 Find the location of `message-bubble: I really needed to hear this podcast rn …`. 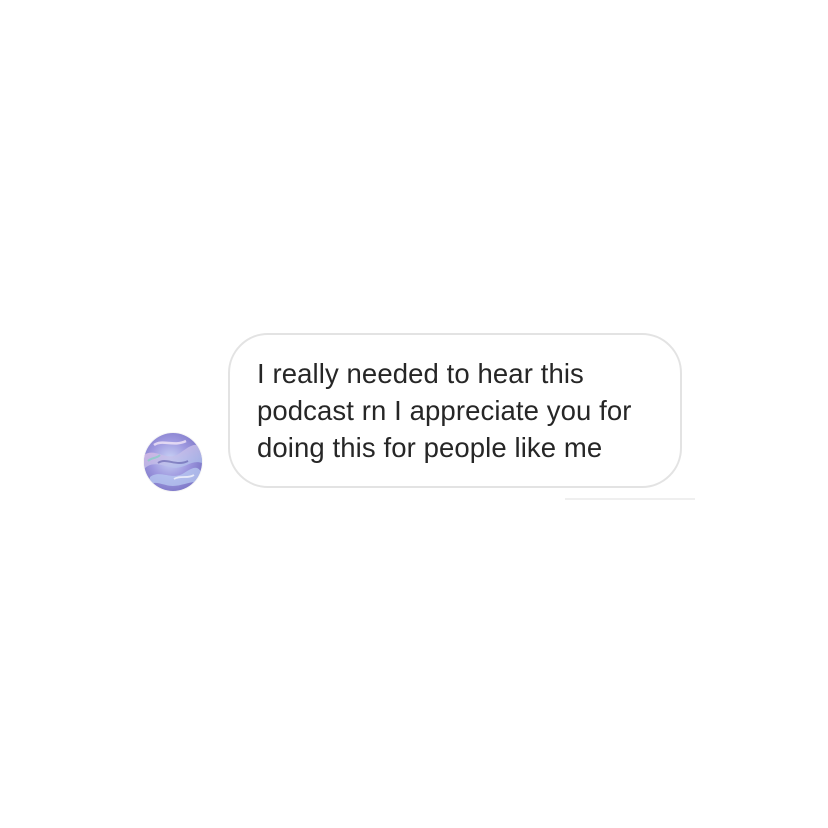

message-bubble: I really needed to hear this podcast rn … is located at coordinates (455, 410).